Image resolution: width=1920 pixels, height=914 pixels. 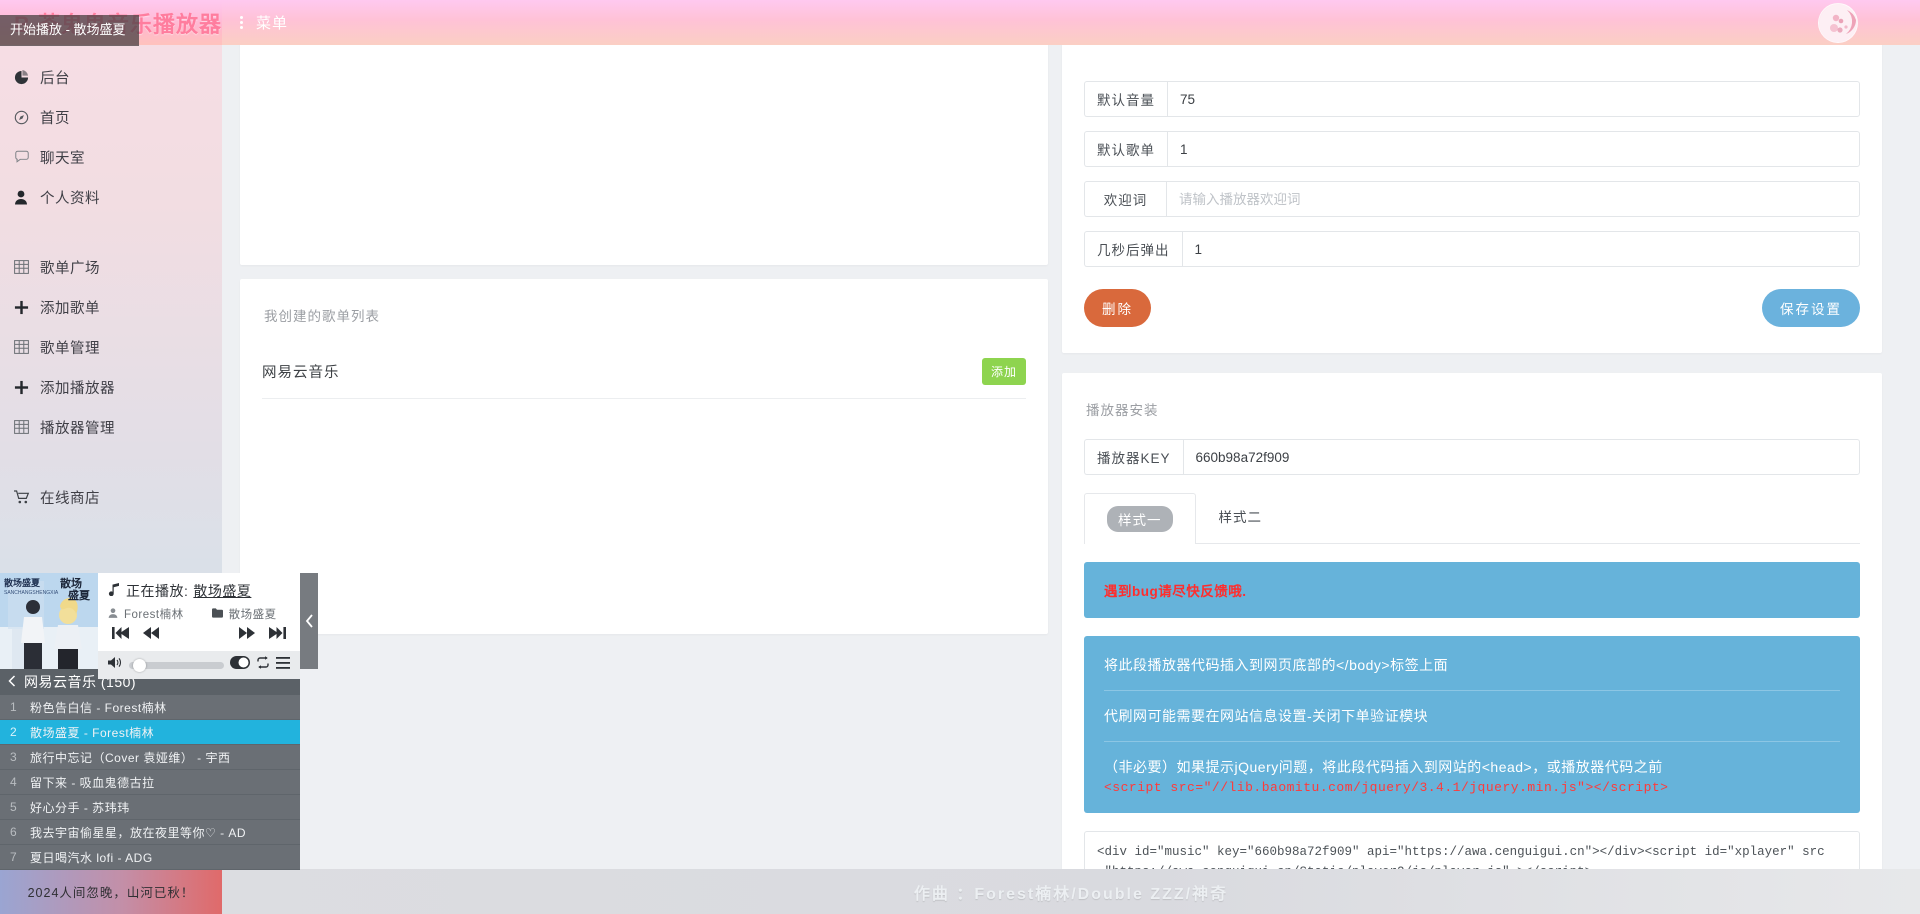 What do you see at coordinates (176, 665) in the screenshot?
I see `volume-slider` at bounding box center [176, 665].